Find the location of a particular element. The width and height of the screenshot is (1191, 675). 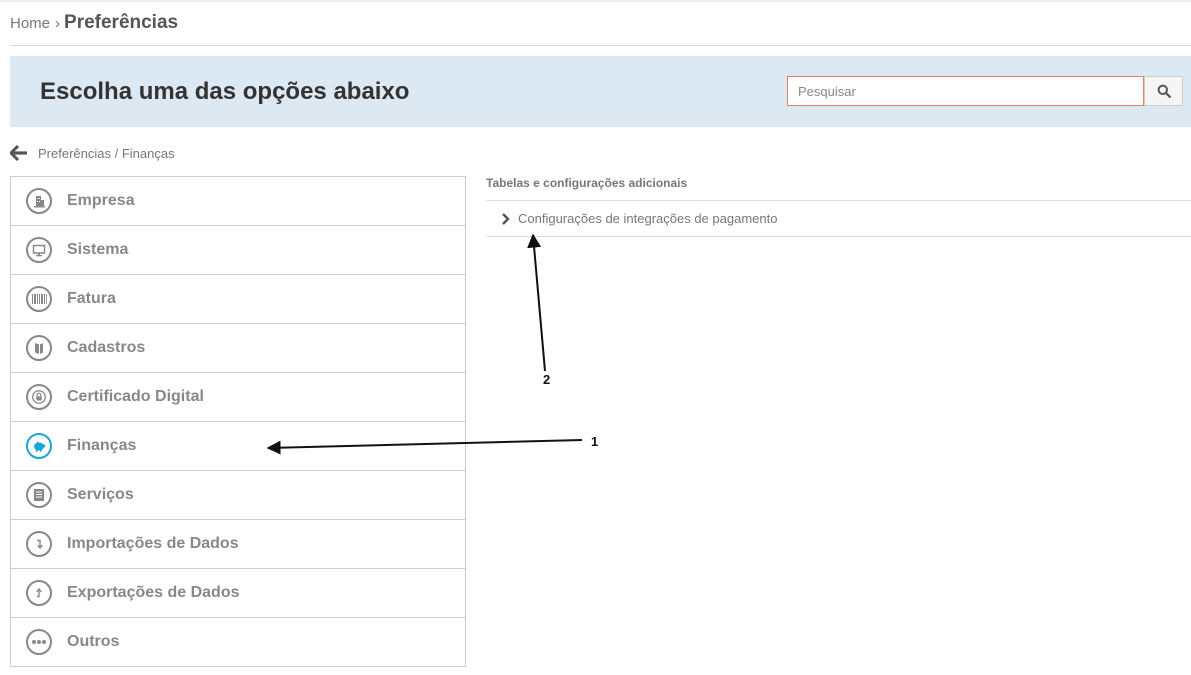

search-input is located at coordinates (965, 91).